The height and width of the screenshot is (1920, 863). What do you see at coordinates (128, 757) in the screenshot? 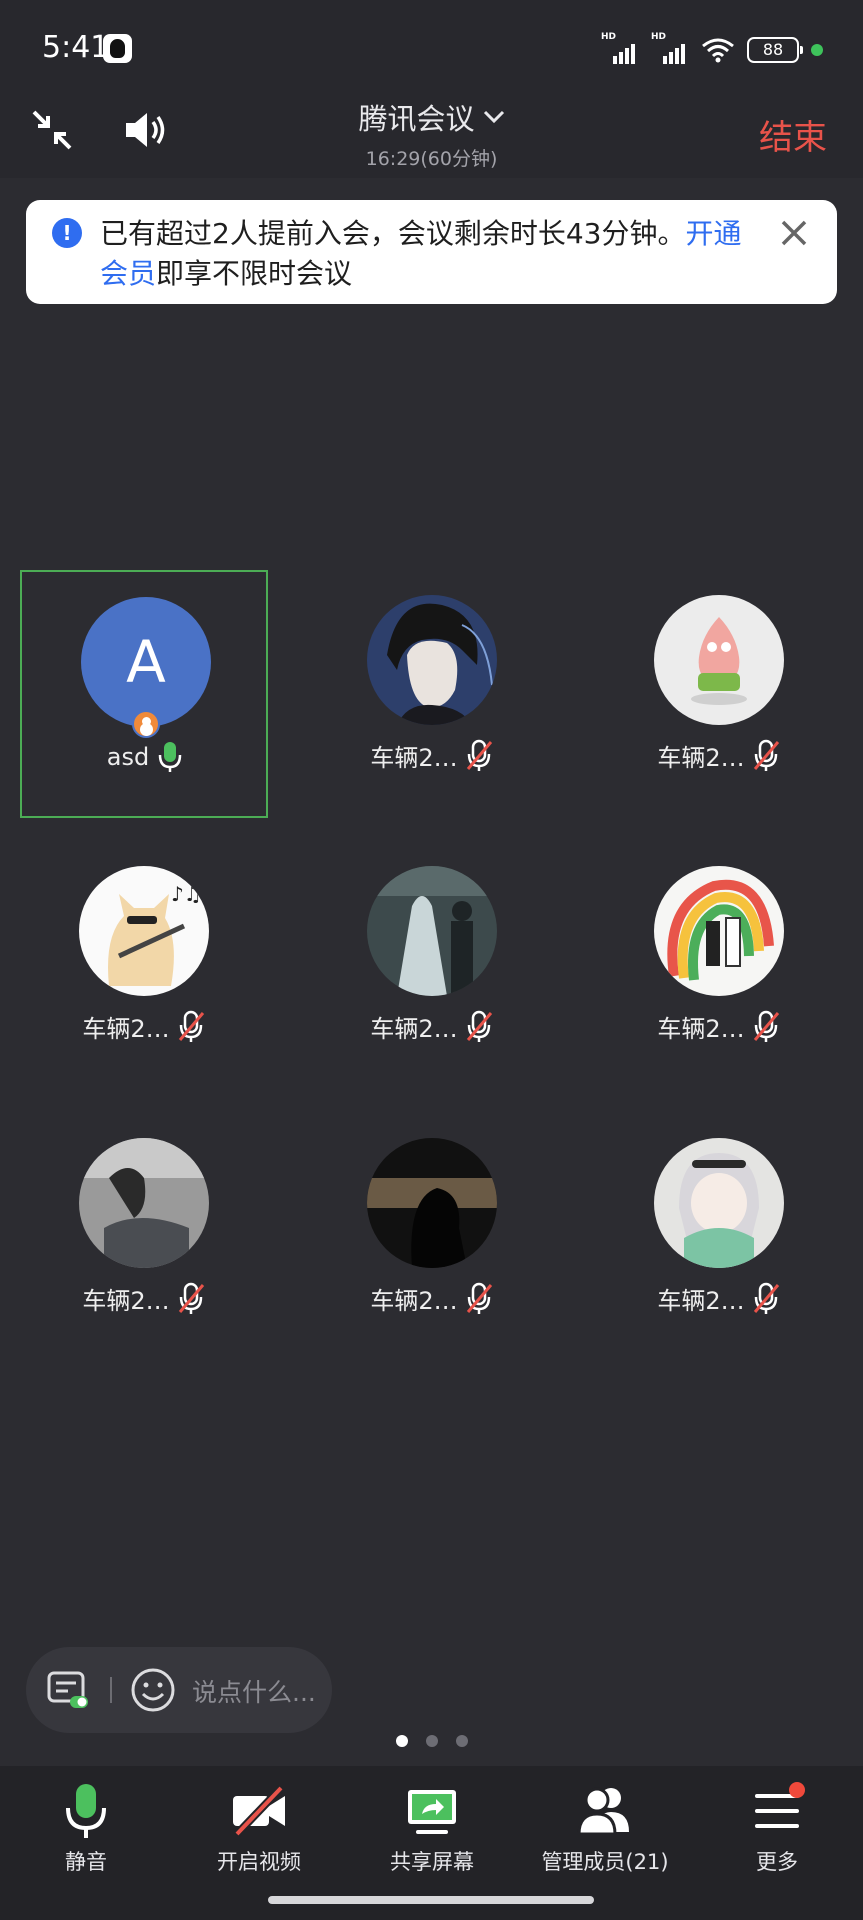
I see `participant-name: asd` at bounding box center [128, 757].